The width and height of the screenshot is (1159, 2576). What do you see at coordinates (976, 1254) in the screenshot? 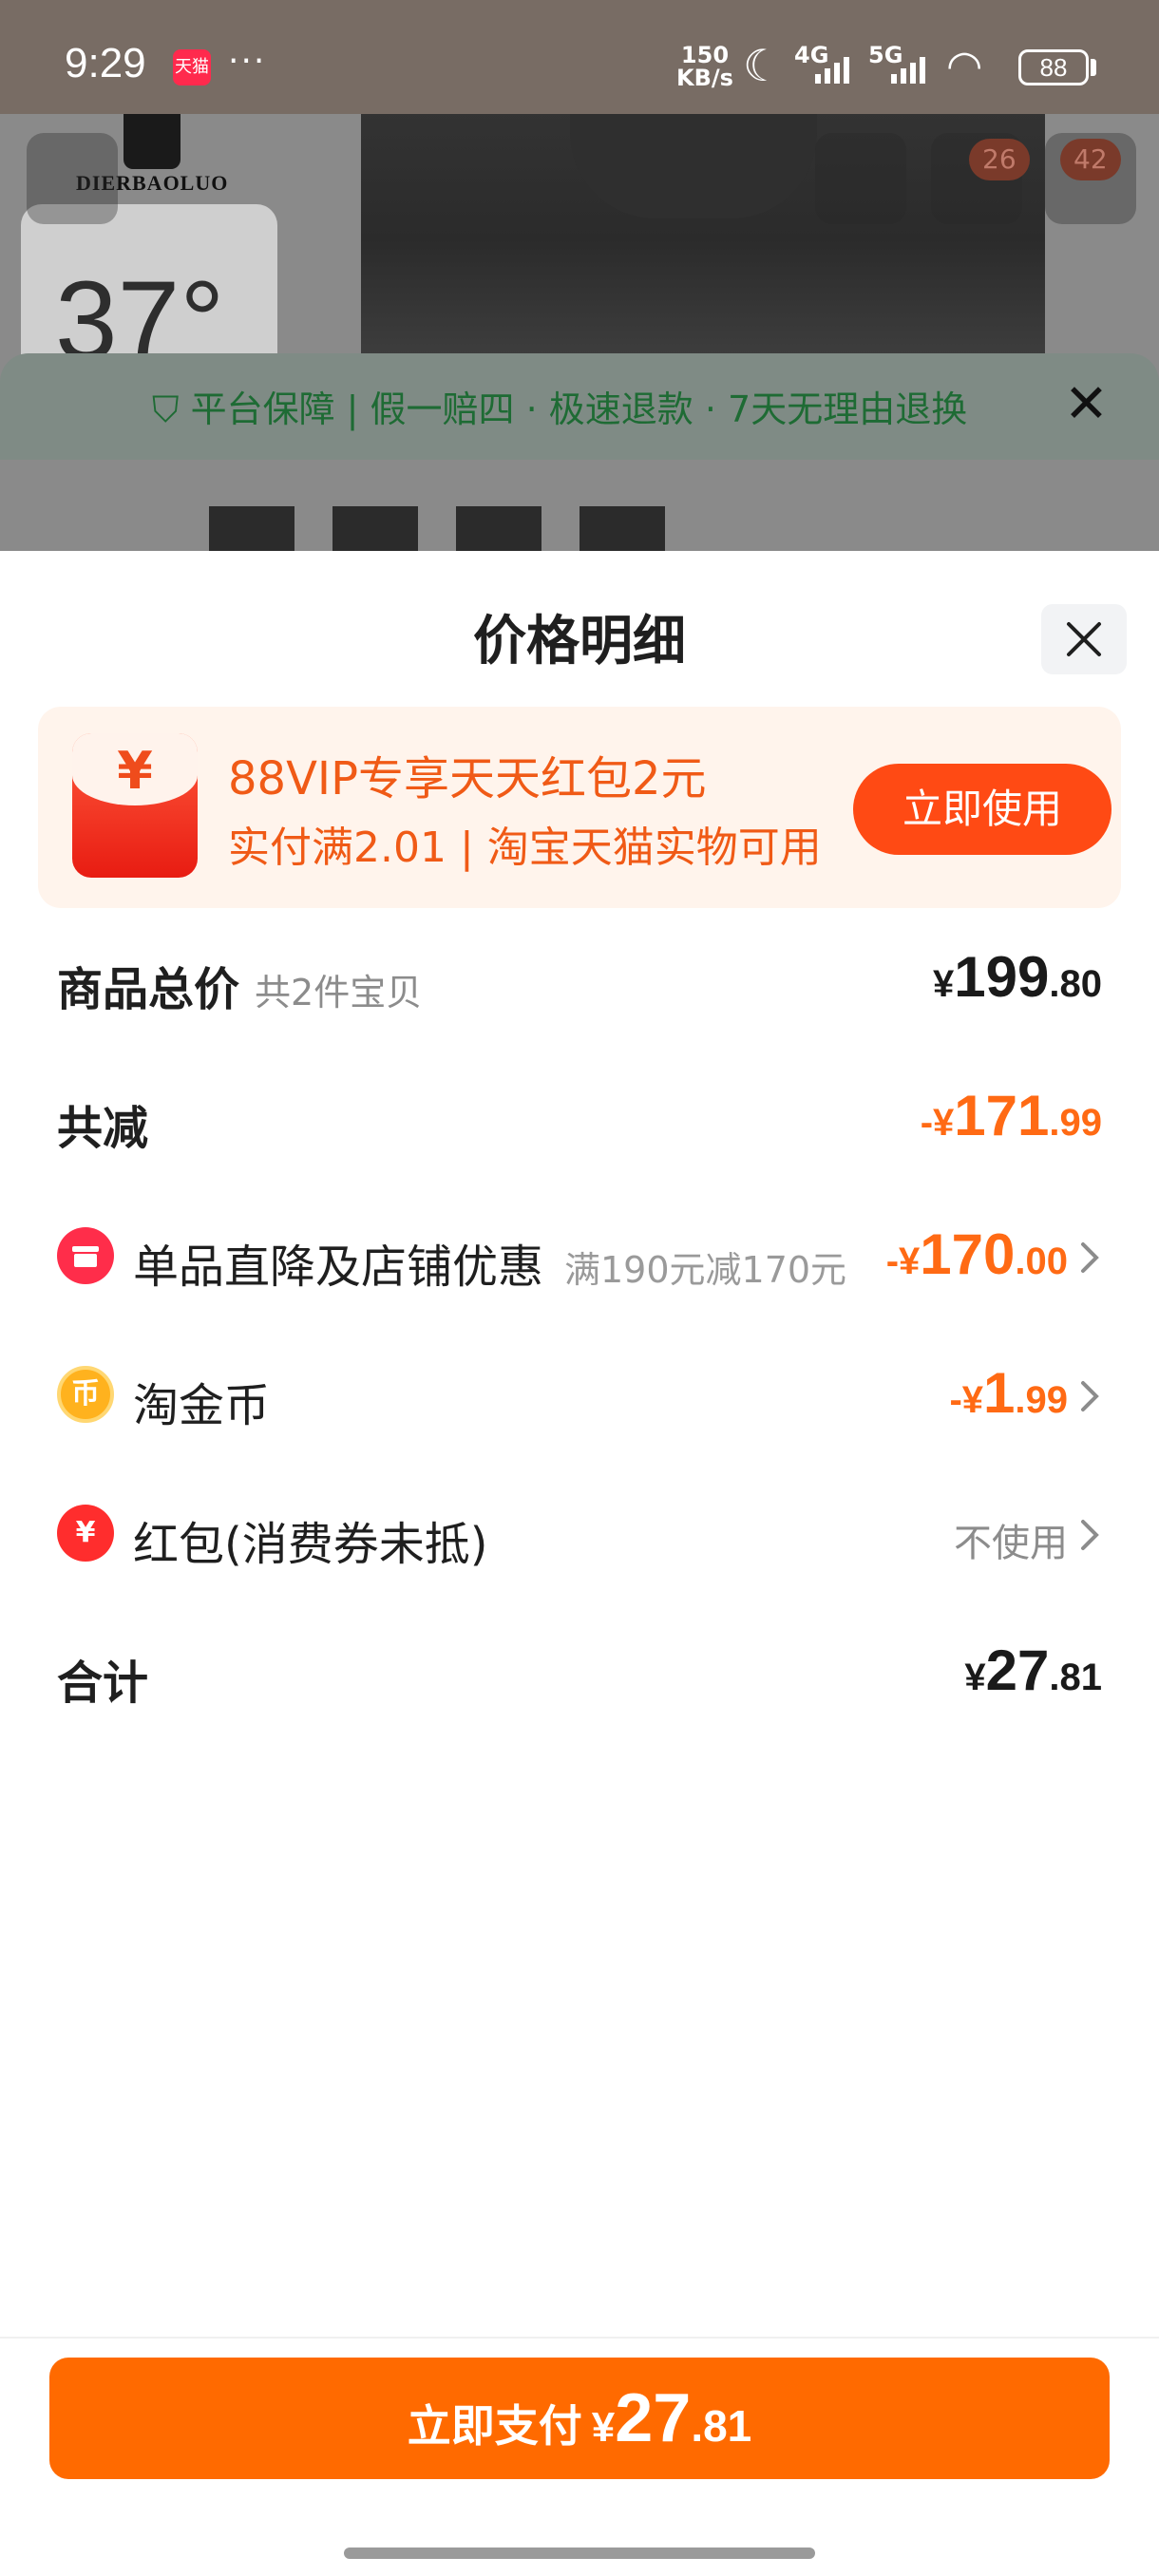
I see `store-discount-amount: -¥170.00` at bounding box center [976, 1254].